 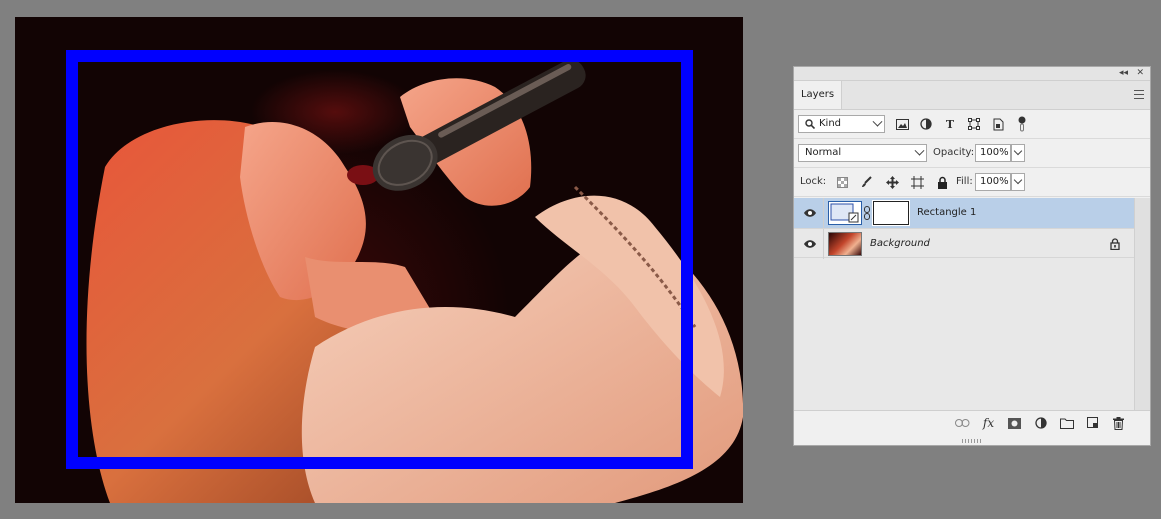 What do you see at coordinates (867, 213) in the screenshot?
I see `link-chain-icon` at bounding box center [867, 213].